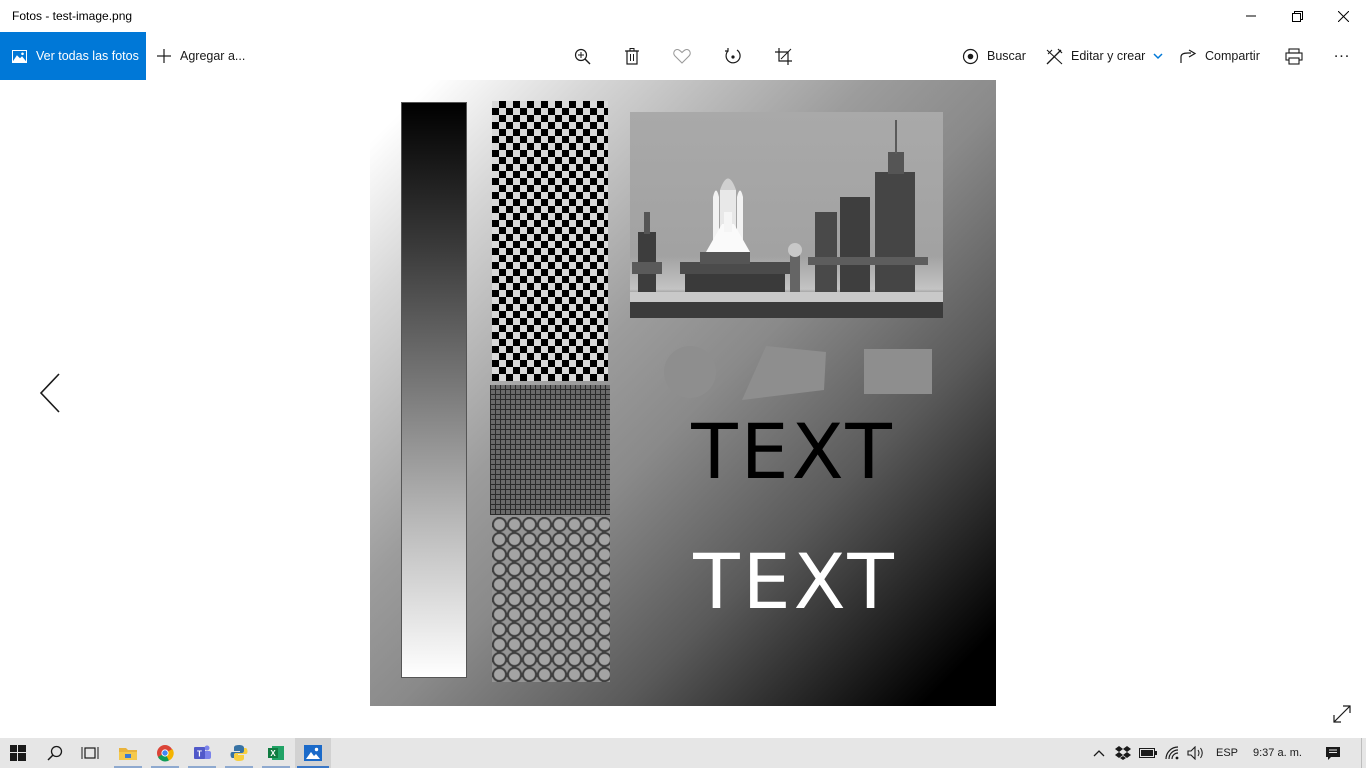  What do you see at coordinates (19, 56) in the screenshot?
I see `photo-gallery-icon` at bounding box center [19, 56].